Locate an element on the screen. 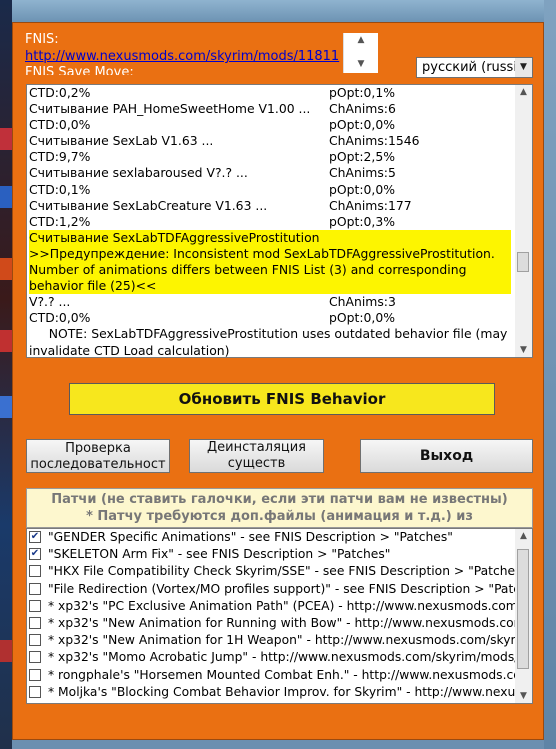  window-titlebar-glass is located at coordinates (278, 11).